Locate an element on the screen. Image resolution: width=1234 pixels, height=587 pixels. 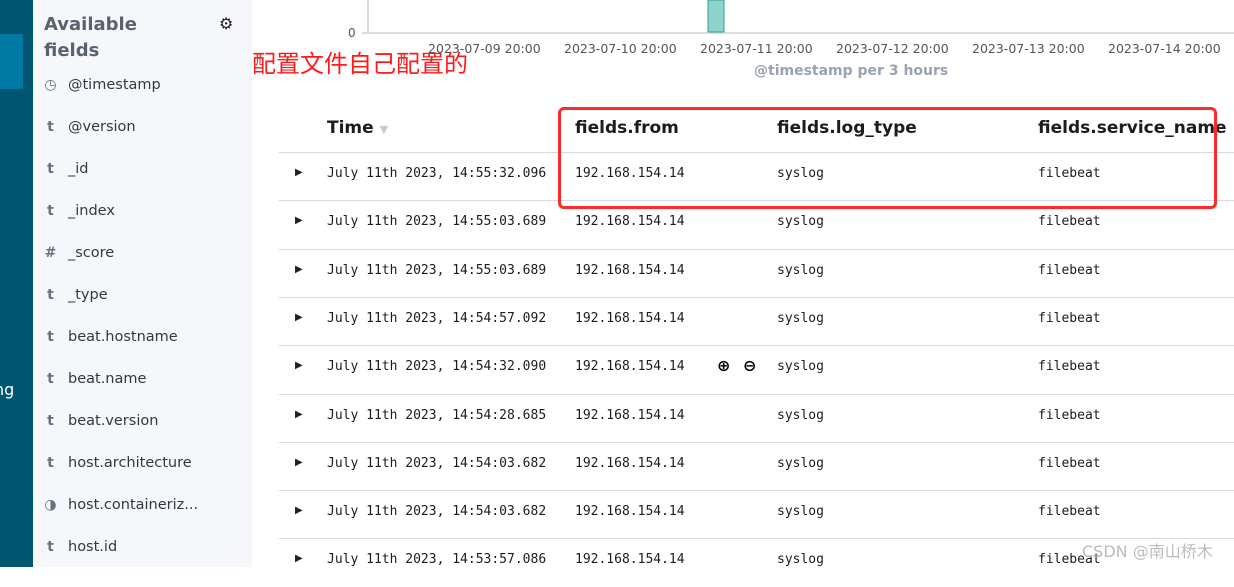
field-item: ◷ @timestamp is located at coordinates (97, 85).